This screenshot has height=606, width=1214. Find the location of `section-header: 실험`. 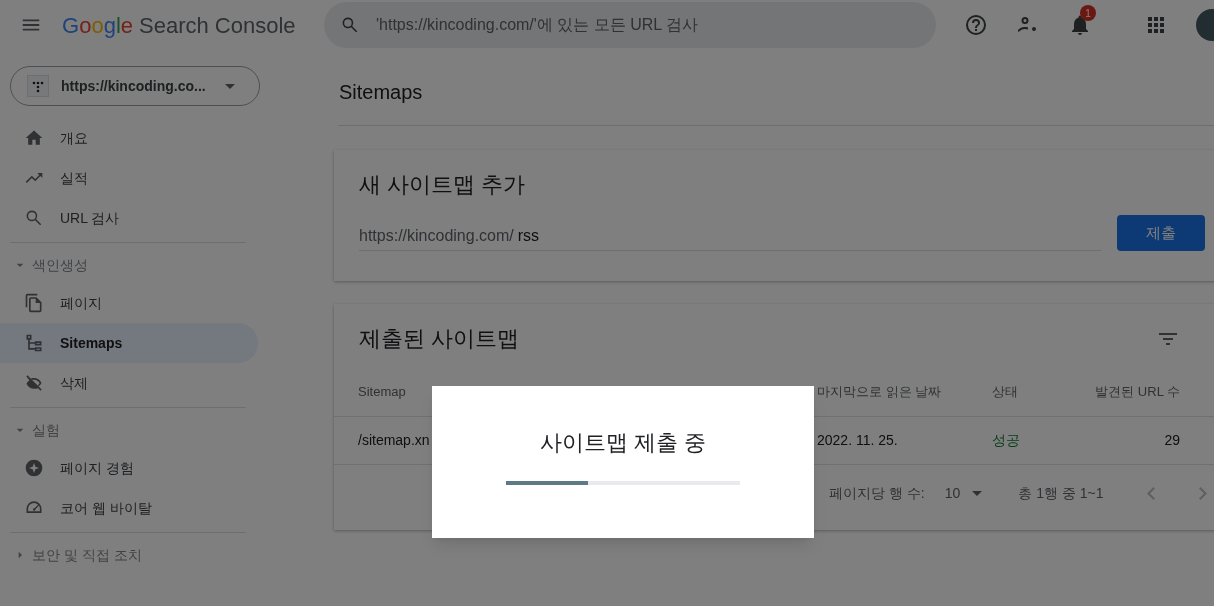

section-header: 실험 is located at coordinates (167, 430).